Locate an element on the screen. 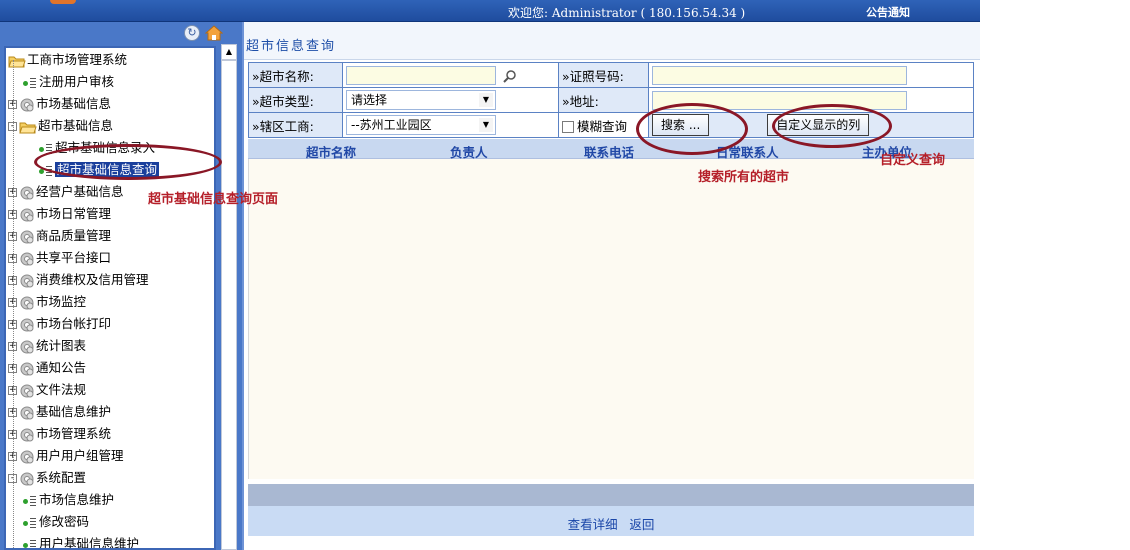 This screenshot has width=1130, height=550. address-label: »地址: is located at coordinates (603, 100).